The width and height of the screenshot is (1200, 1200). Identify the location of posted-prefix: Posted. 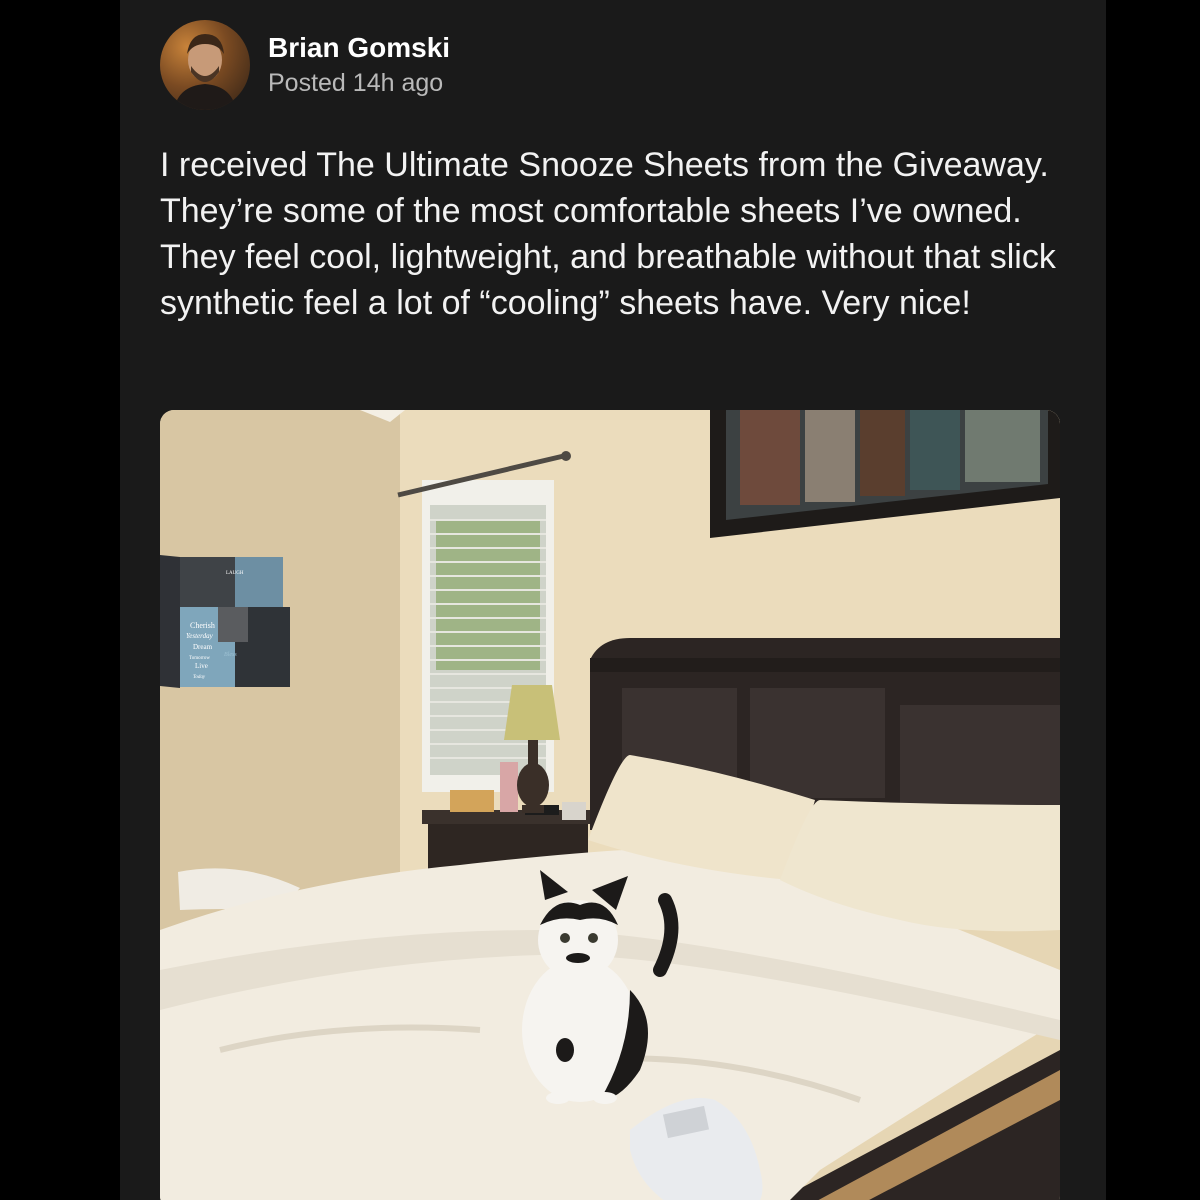
(307, 83).